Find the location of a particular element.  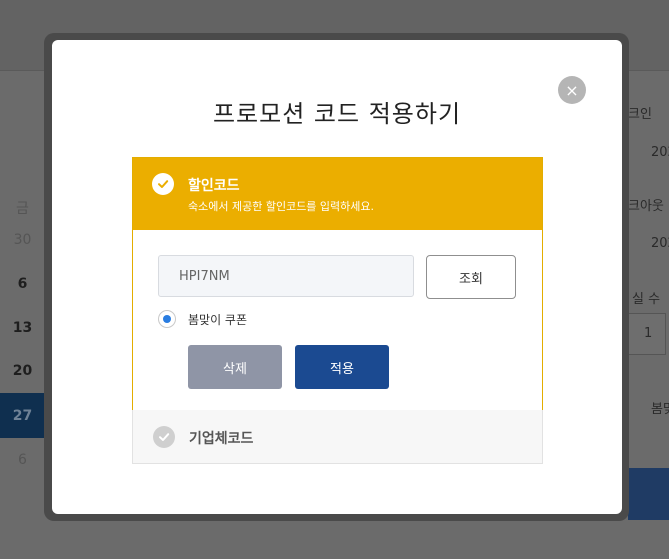

discount-code-title: 할인코드 is located at coordinates (214, 186).